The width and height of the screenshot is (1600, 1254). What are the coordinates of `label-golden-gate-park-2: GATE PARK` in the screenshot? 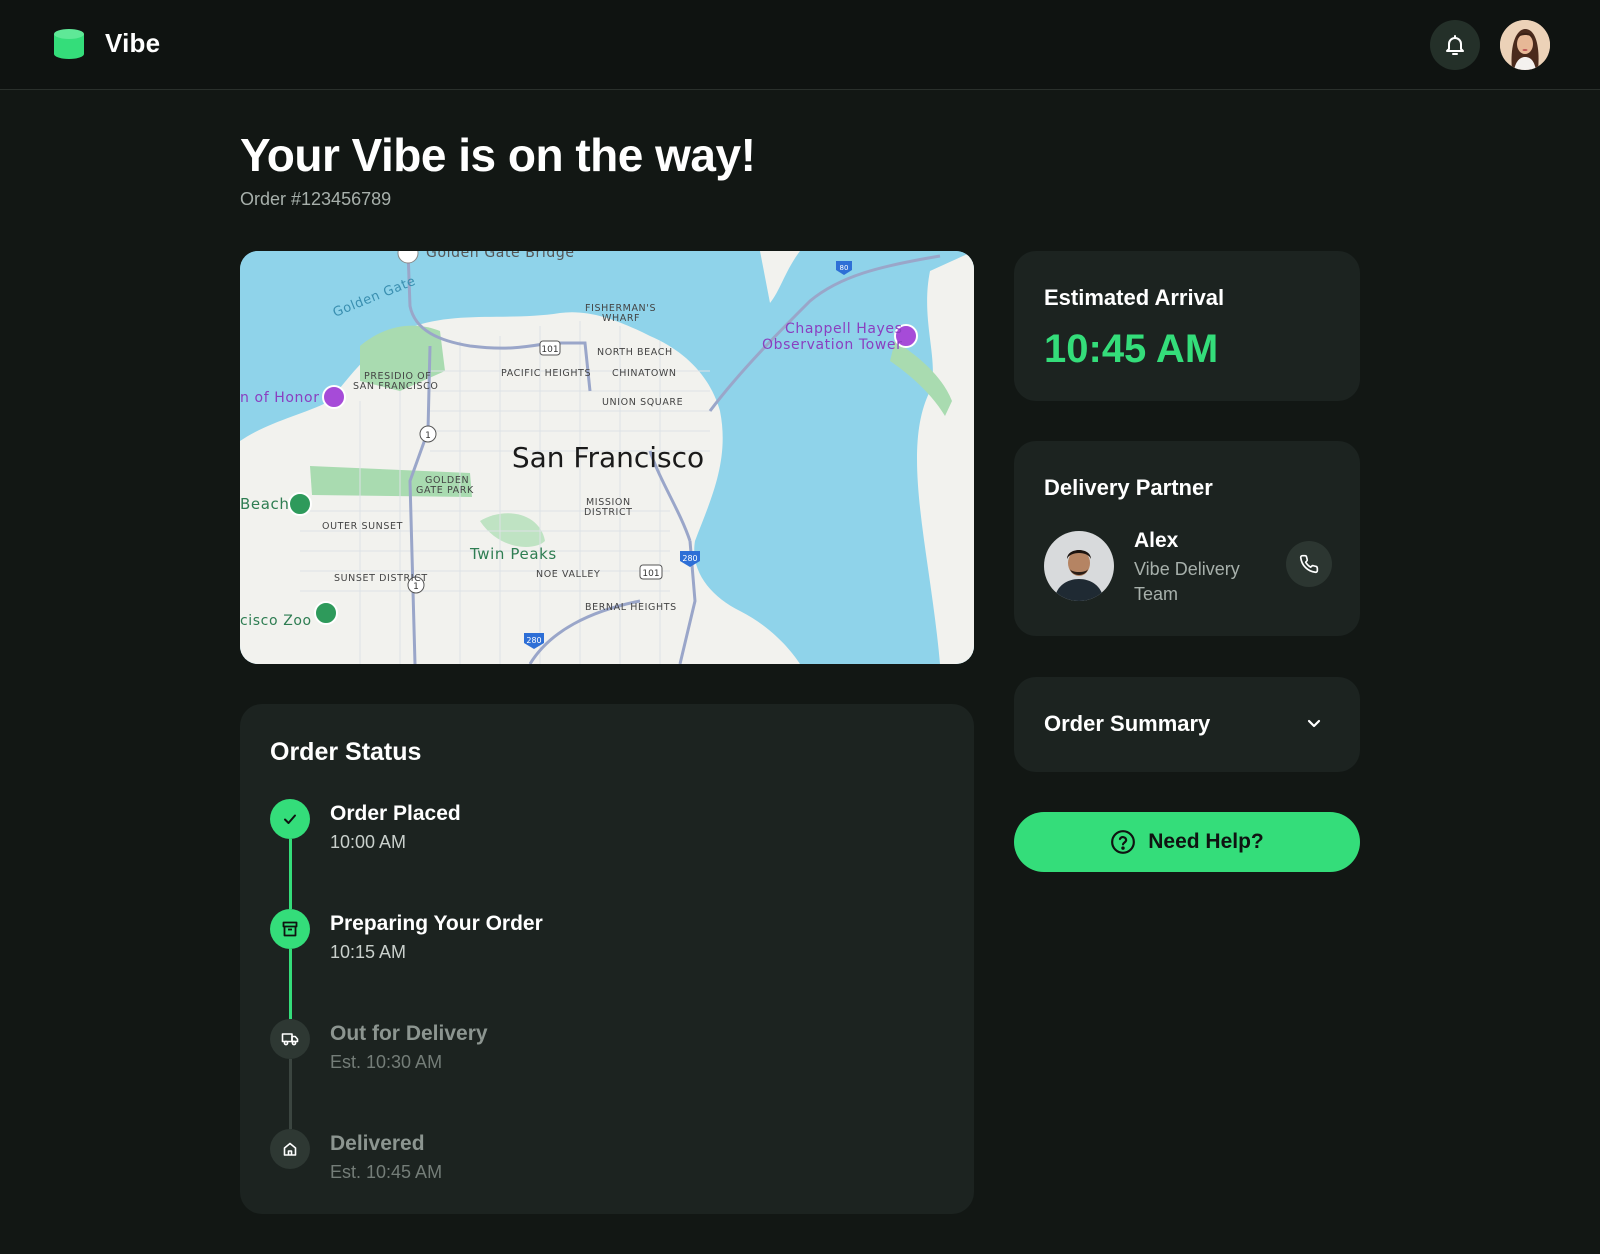 It's located at (445, 490).